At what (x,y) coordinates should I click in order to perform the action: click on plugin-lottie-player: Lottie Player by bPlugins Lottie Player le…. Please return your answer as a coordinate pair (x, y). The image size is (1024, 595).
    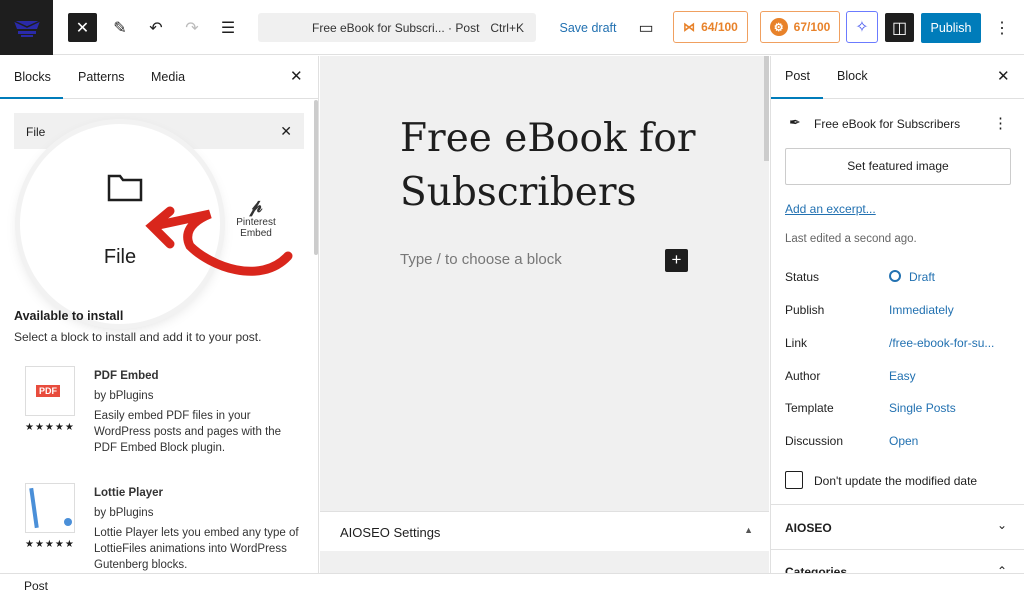
    Looking at the image, I should click on (199, 529).